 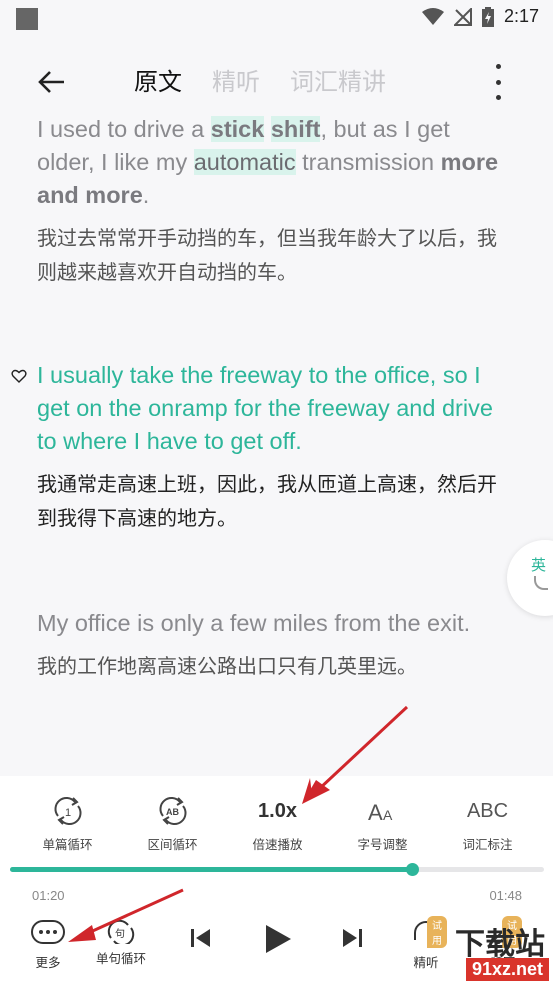 What do you see at coordinates (237, 129) in the screenshot?
I see `vocab-highlight: stick` at bounding box center [237, 129].